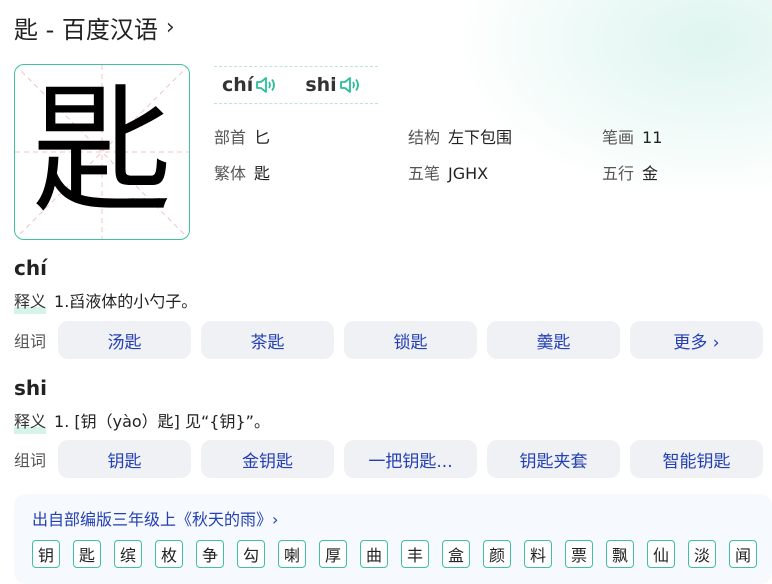 The image size is (772, 584). What do you see at coordinates (251, 554) in the screenshot?
I see `lesson-char: 勾` at bounding box center [251, 554].